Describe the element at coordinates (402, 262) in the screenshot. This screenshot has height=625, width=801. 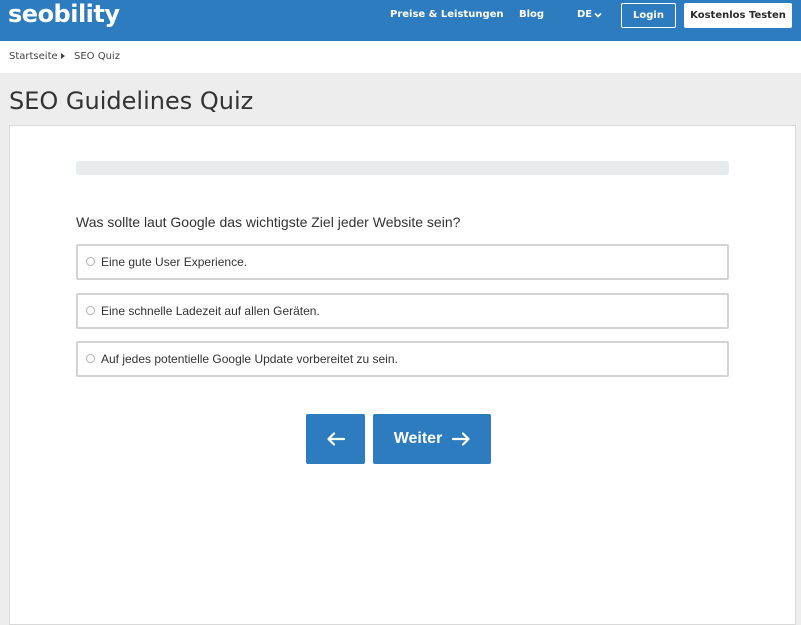
I see `answer-option-1: Eine gute User Experience.` at that location.